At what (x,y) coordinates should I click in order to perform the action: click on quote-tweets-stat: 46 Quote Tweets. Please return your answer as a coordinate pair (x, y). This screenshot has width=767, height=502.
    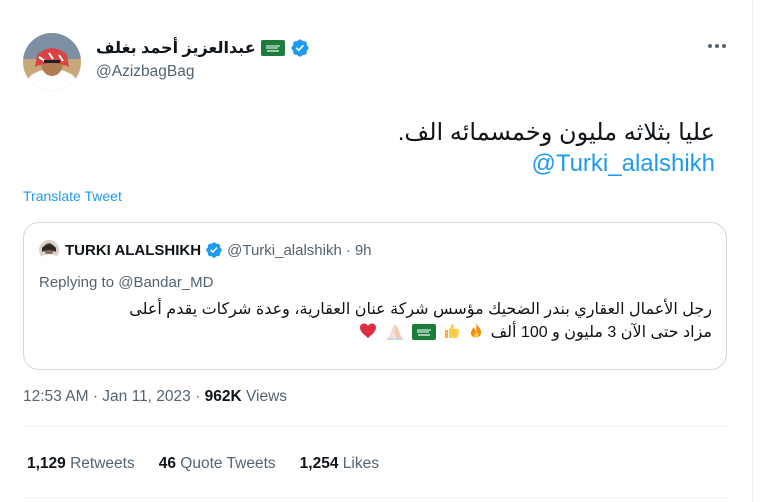
    Looking at the image, I should click on (217, 464).